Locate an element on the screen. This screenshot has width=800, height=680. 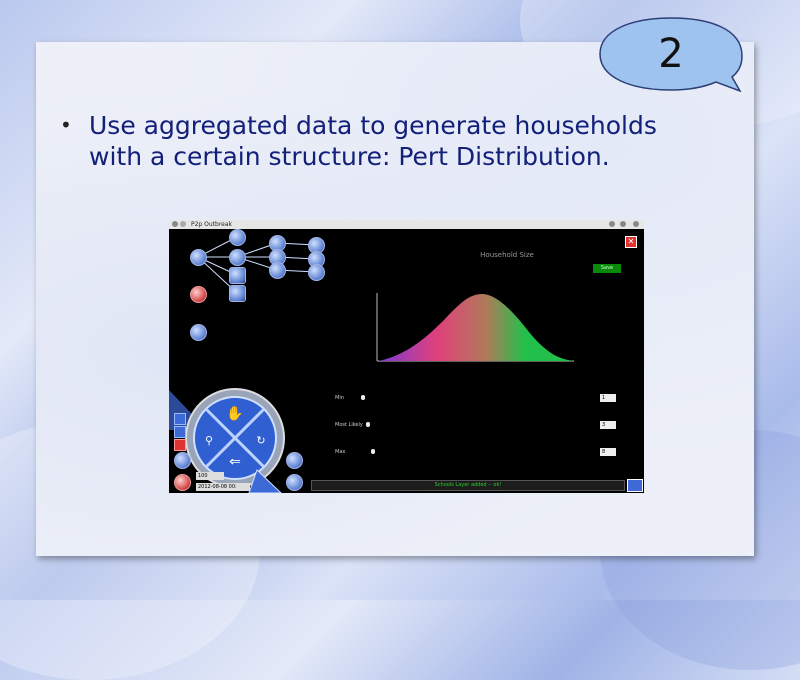
most-likely-spinbox: 3 is located at coordinates (608, 425).